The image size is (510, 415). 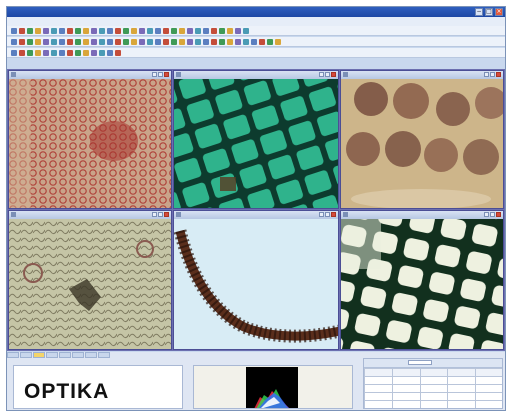 I want to click on close-button: ×, so click(x=499, y=12).